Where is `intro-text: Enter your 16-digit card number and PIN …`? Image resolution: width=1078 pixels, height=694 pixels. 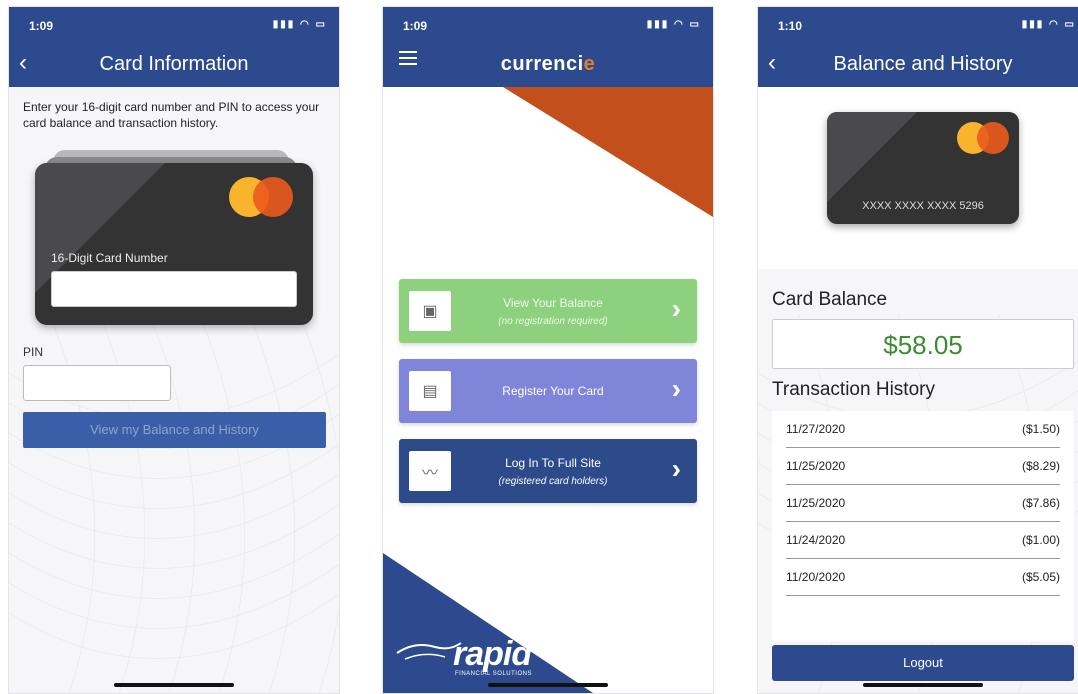 intro-text: Enter your 16-digit card number and PIN … is located at coordinates (171, 115).